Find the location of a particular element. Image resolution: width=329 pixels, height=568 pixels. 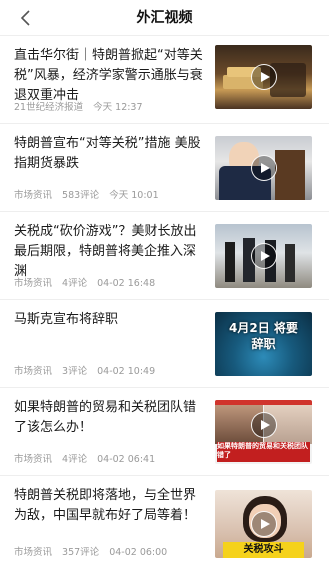

news-headline: 直击华尔街｜特朗普掀起“对等关税”风暴，经济学家警示通胀与衰退双重冲击 is located at coordinates (110, 76).